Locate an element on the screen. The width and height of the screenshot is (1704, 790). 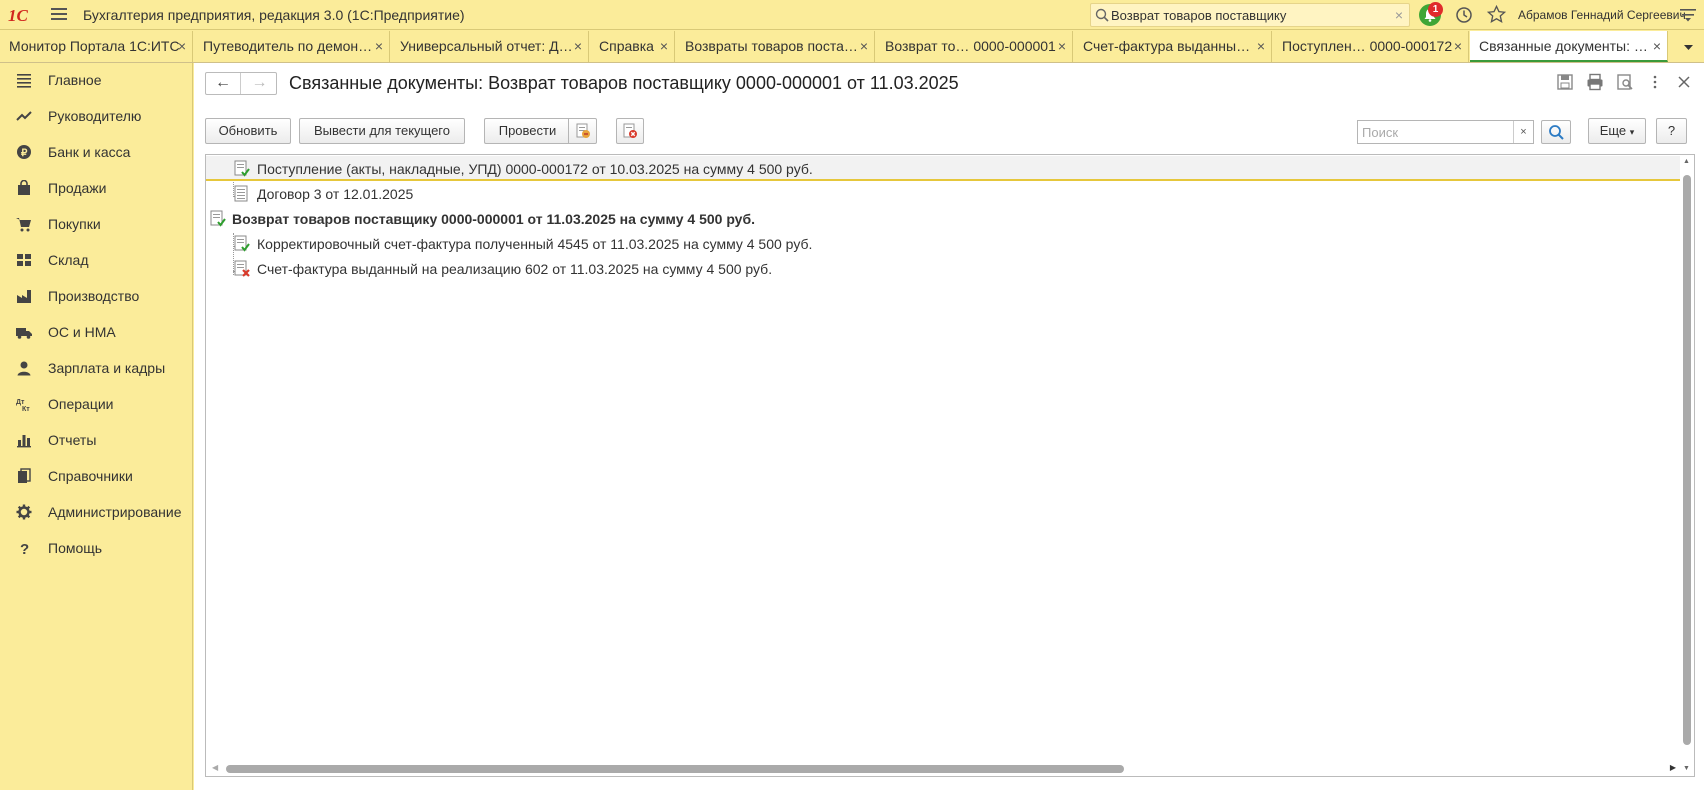
tab-related-documents: Связанные документы: … × is located at coordinates (1569, 46).